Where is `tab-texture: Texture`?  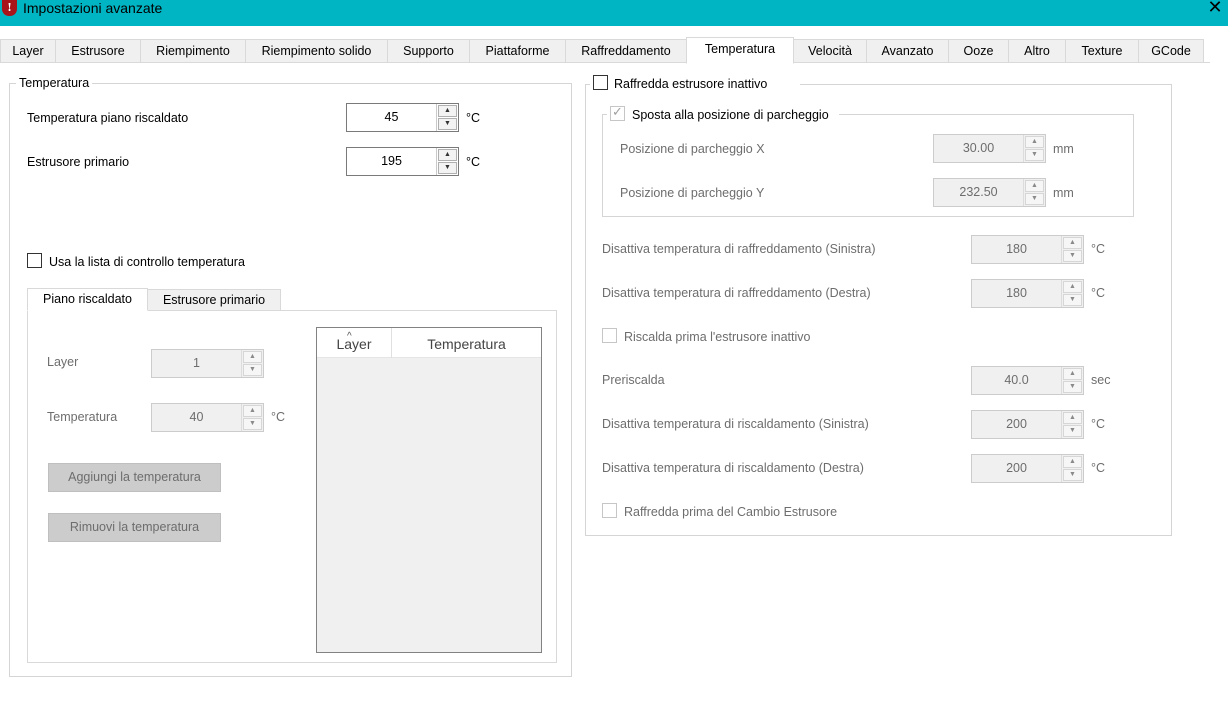 tab-texture: Texture is located at coordinates (1102, 51).